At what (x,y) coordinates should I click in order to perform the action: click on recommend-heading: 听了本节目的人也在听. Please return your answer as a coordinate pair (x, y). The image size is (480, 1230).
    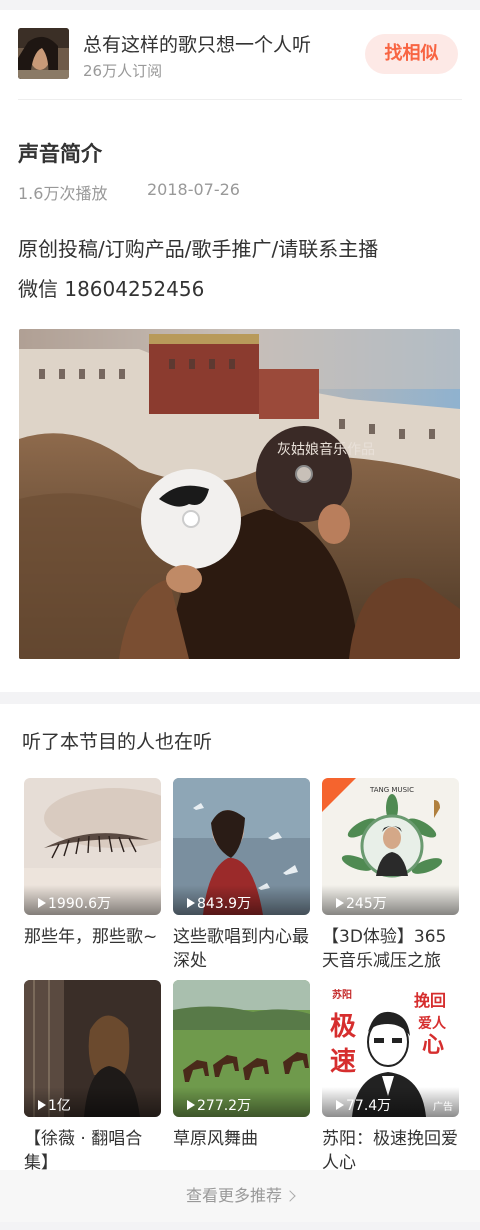
    Looking at the image, I should click on (117, 742).